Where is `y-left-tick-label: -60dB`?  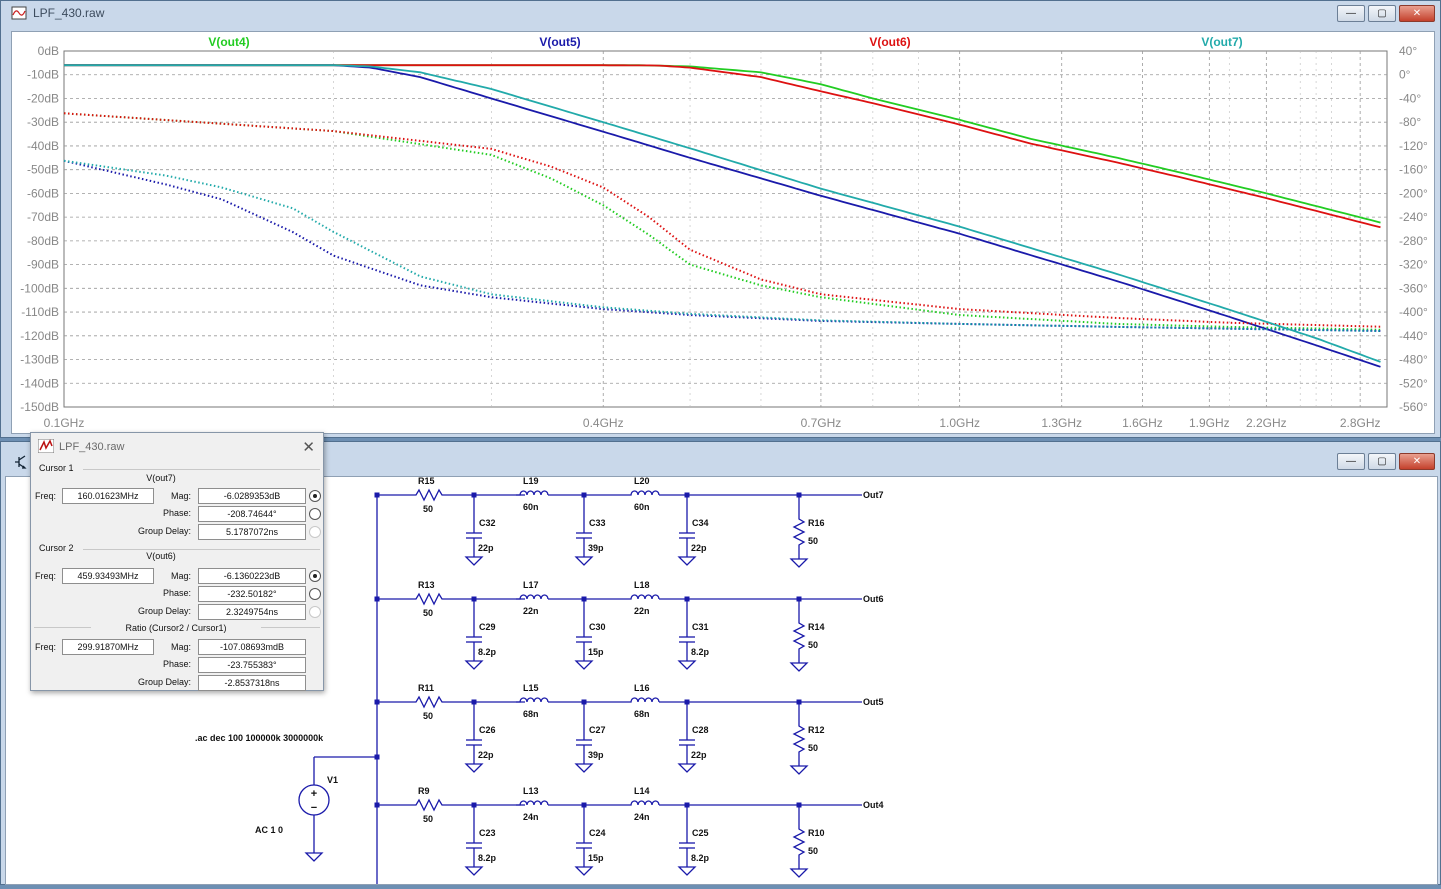
y-left-tick-label: -60dB is located at coordinates (43, 193).